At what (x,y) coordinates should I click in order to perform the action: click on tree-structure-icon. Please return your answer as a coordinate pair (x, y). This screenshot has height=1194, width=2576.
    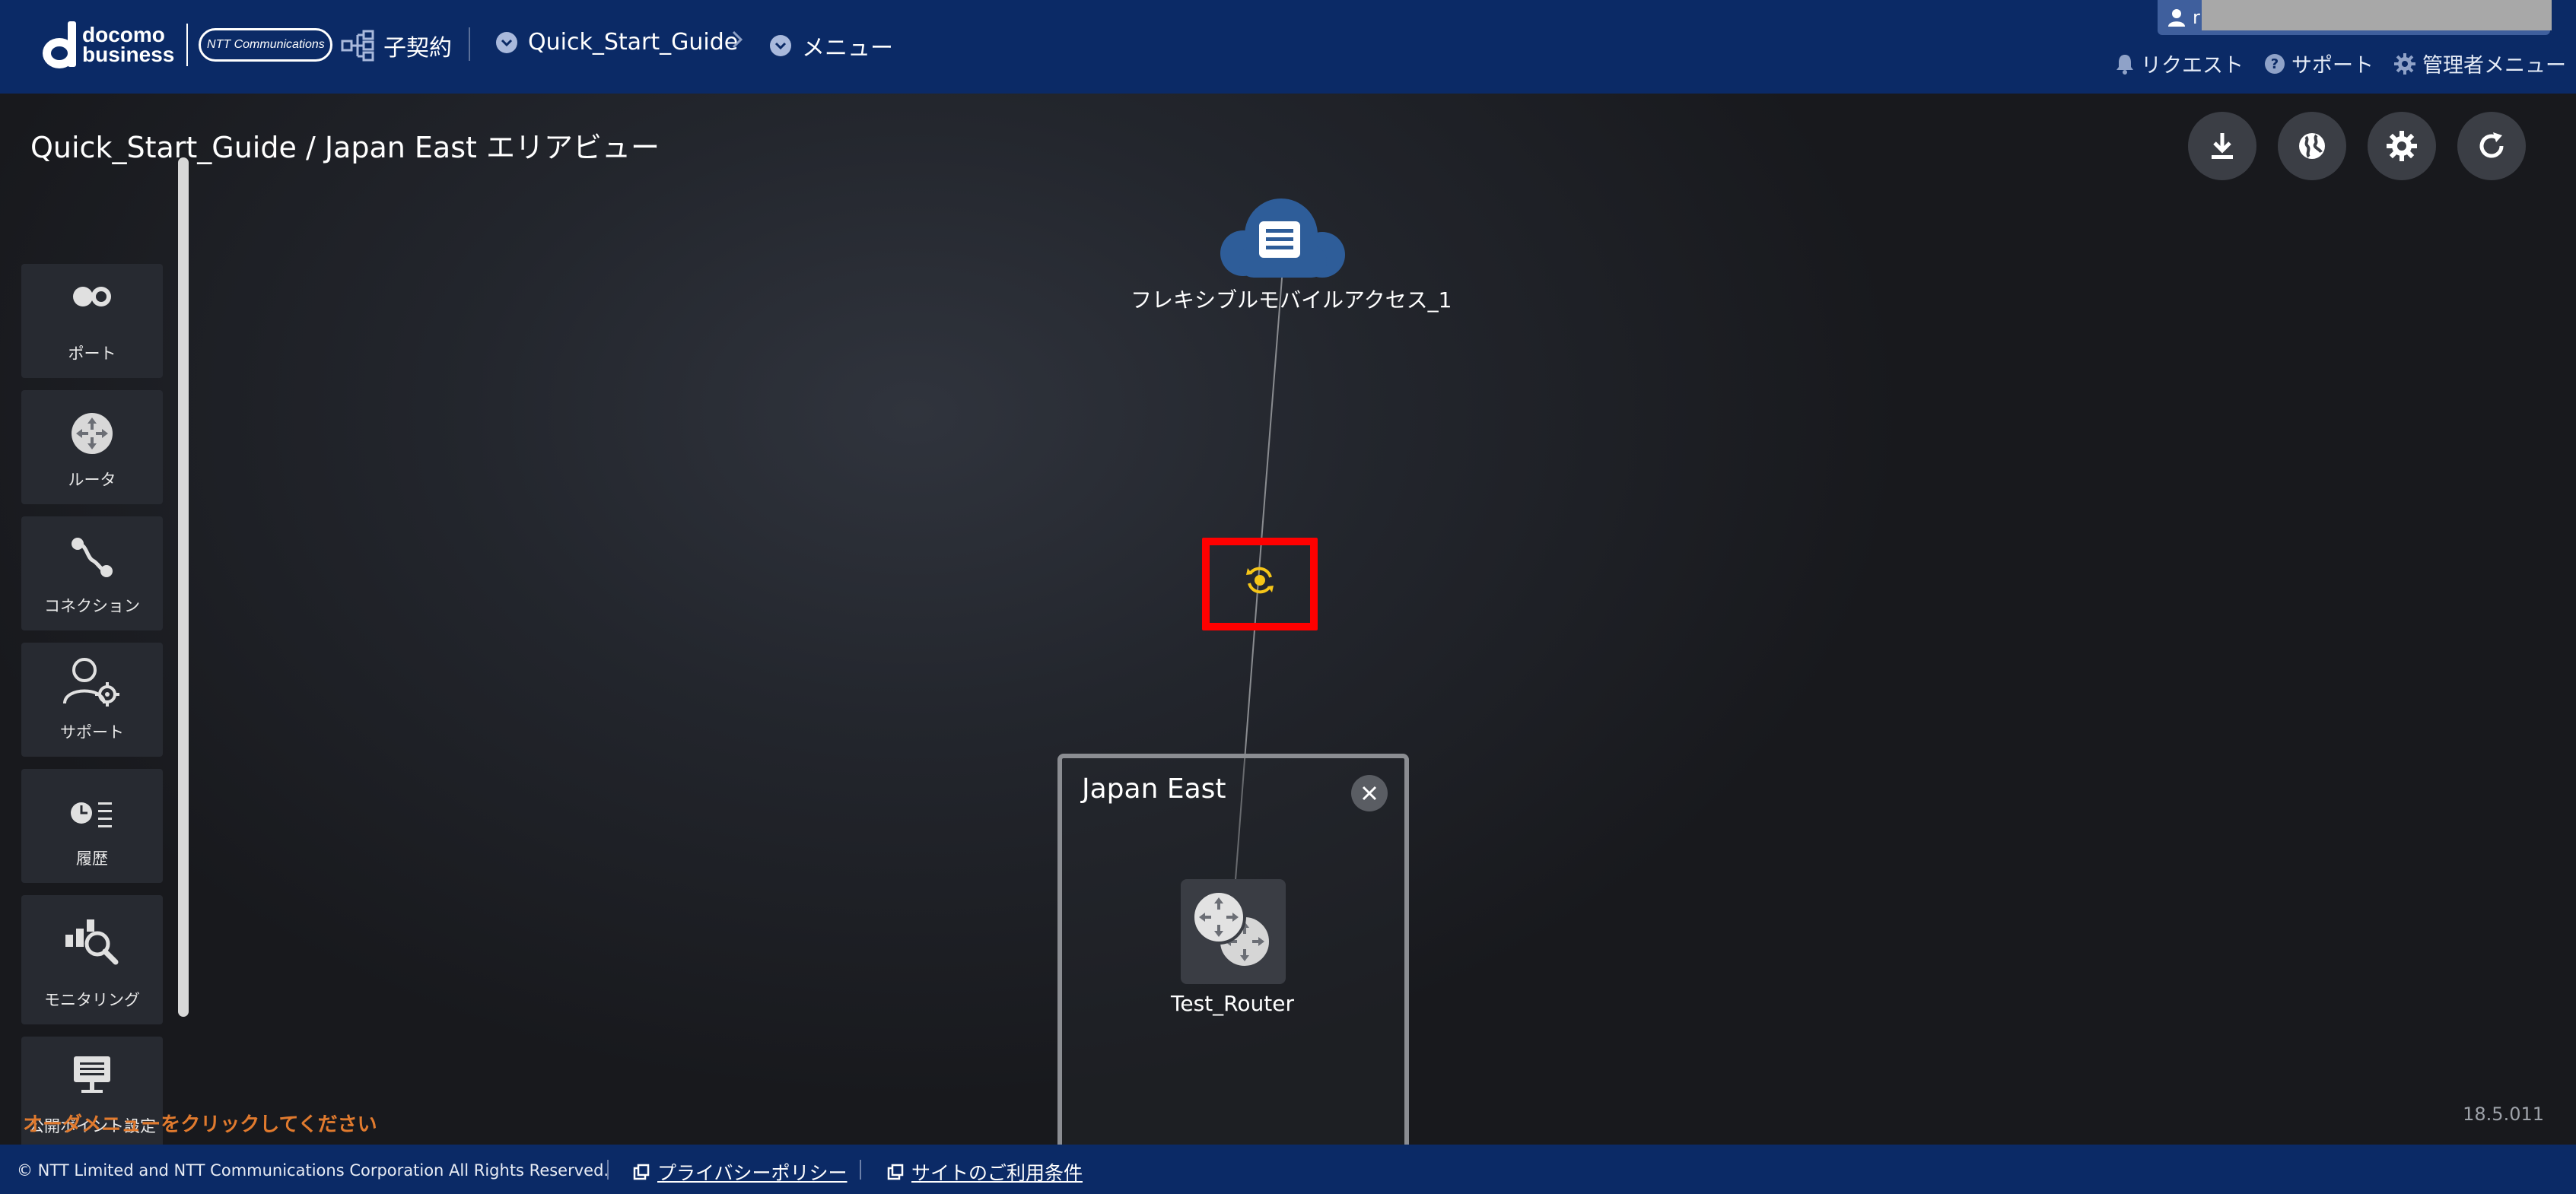
    Looking at the image, I should click on (358, 46).